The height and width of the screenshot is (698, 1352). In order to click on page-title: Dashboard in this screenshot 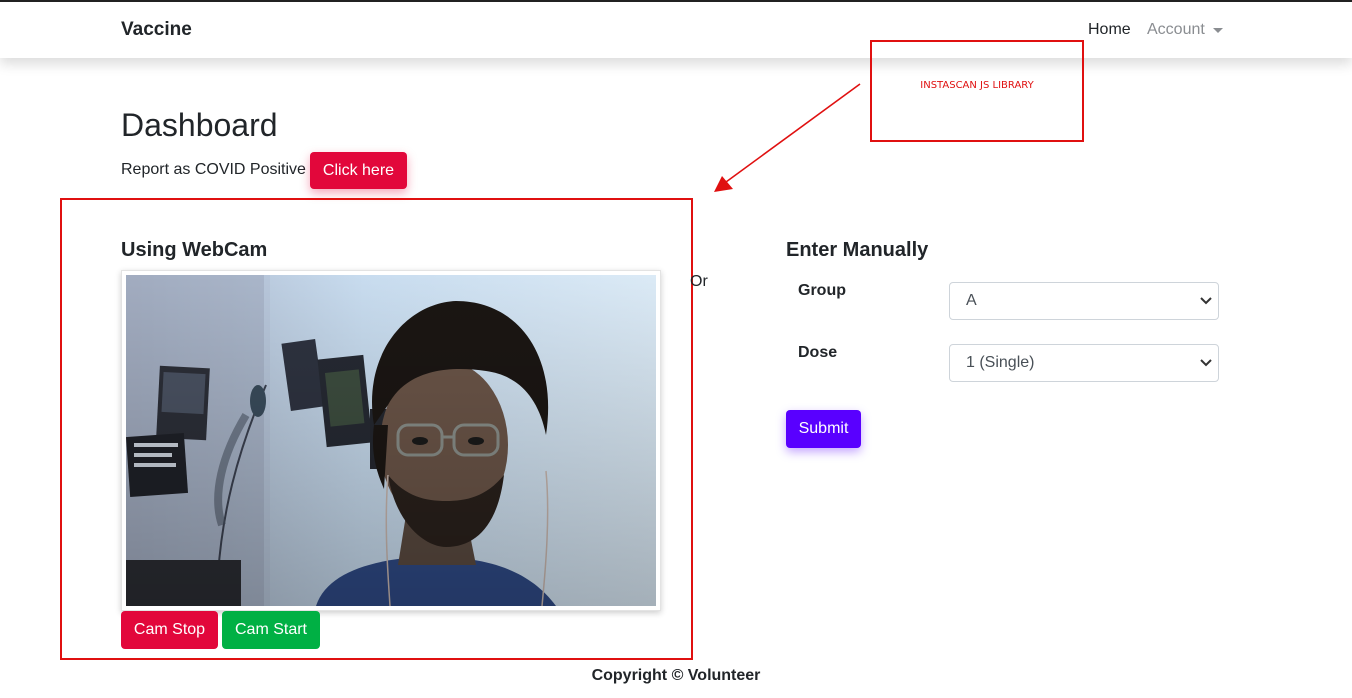, I will do `click(199, 125)`.